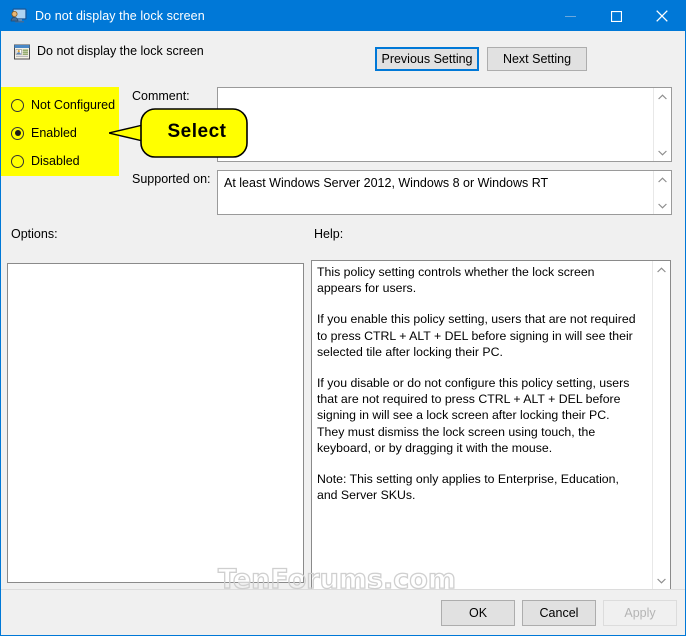 The width and height of the screenshot is (686, 636). I want to click on maximize-button, so click(616, 16).